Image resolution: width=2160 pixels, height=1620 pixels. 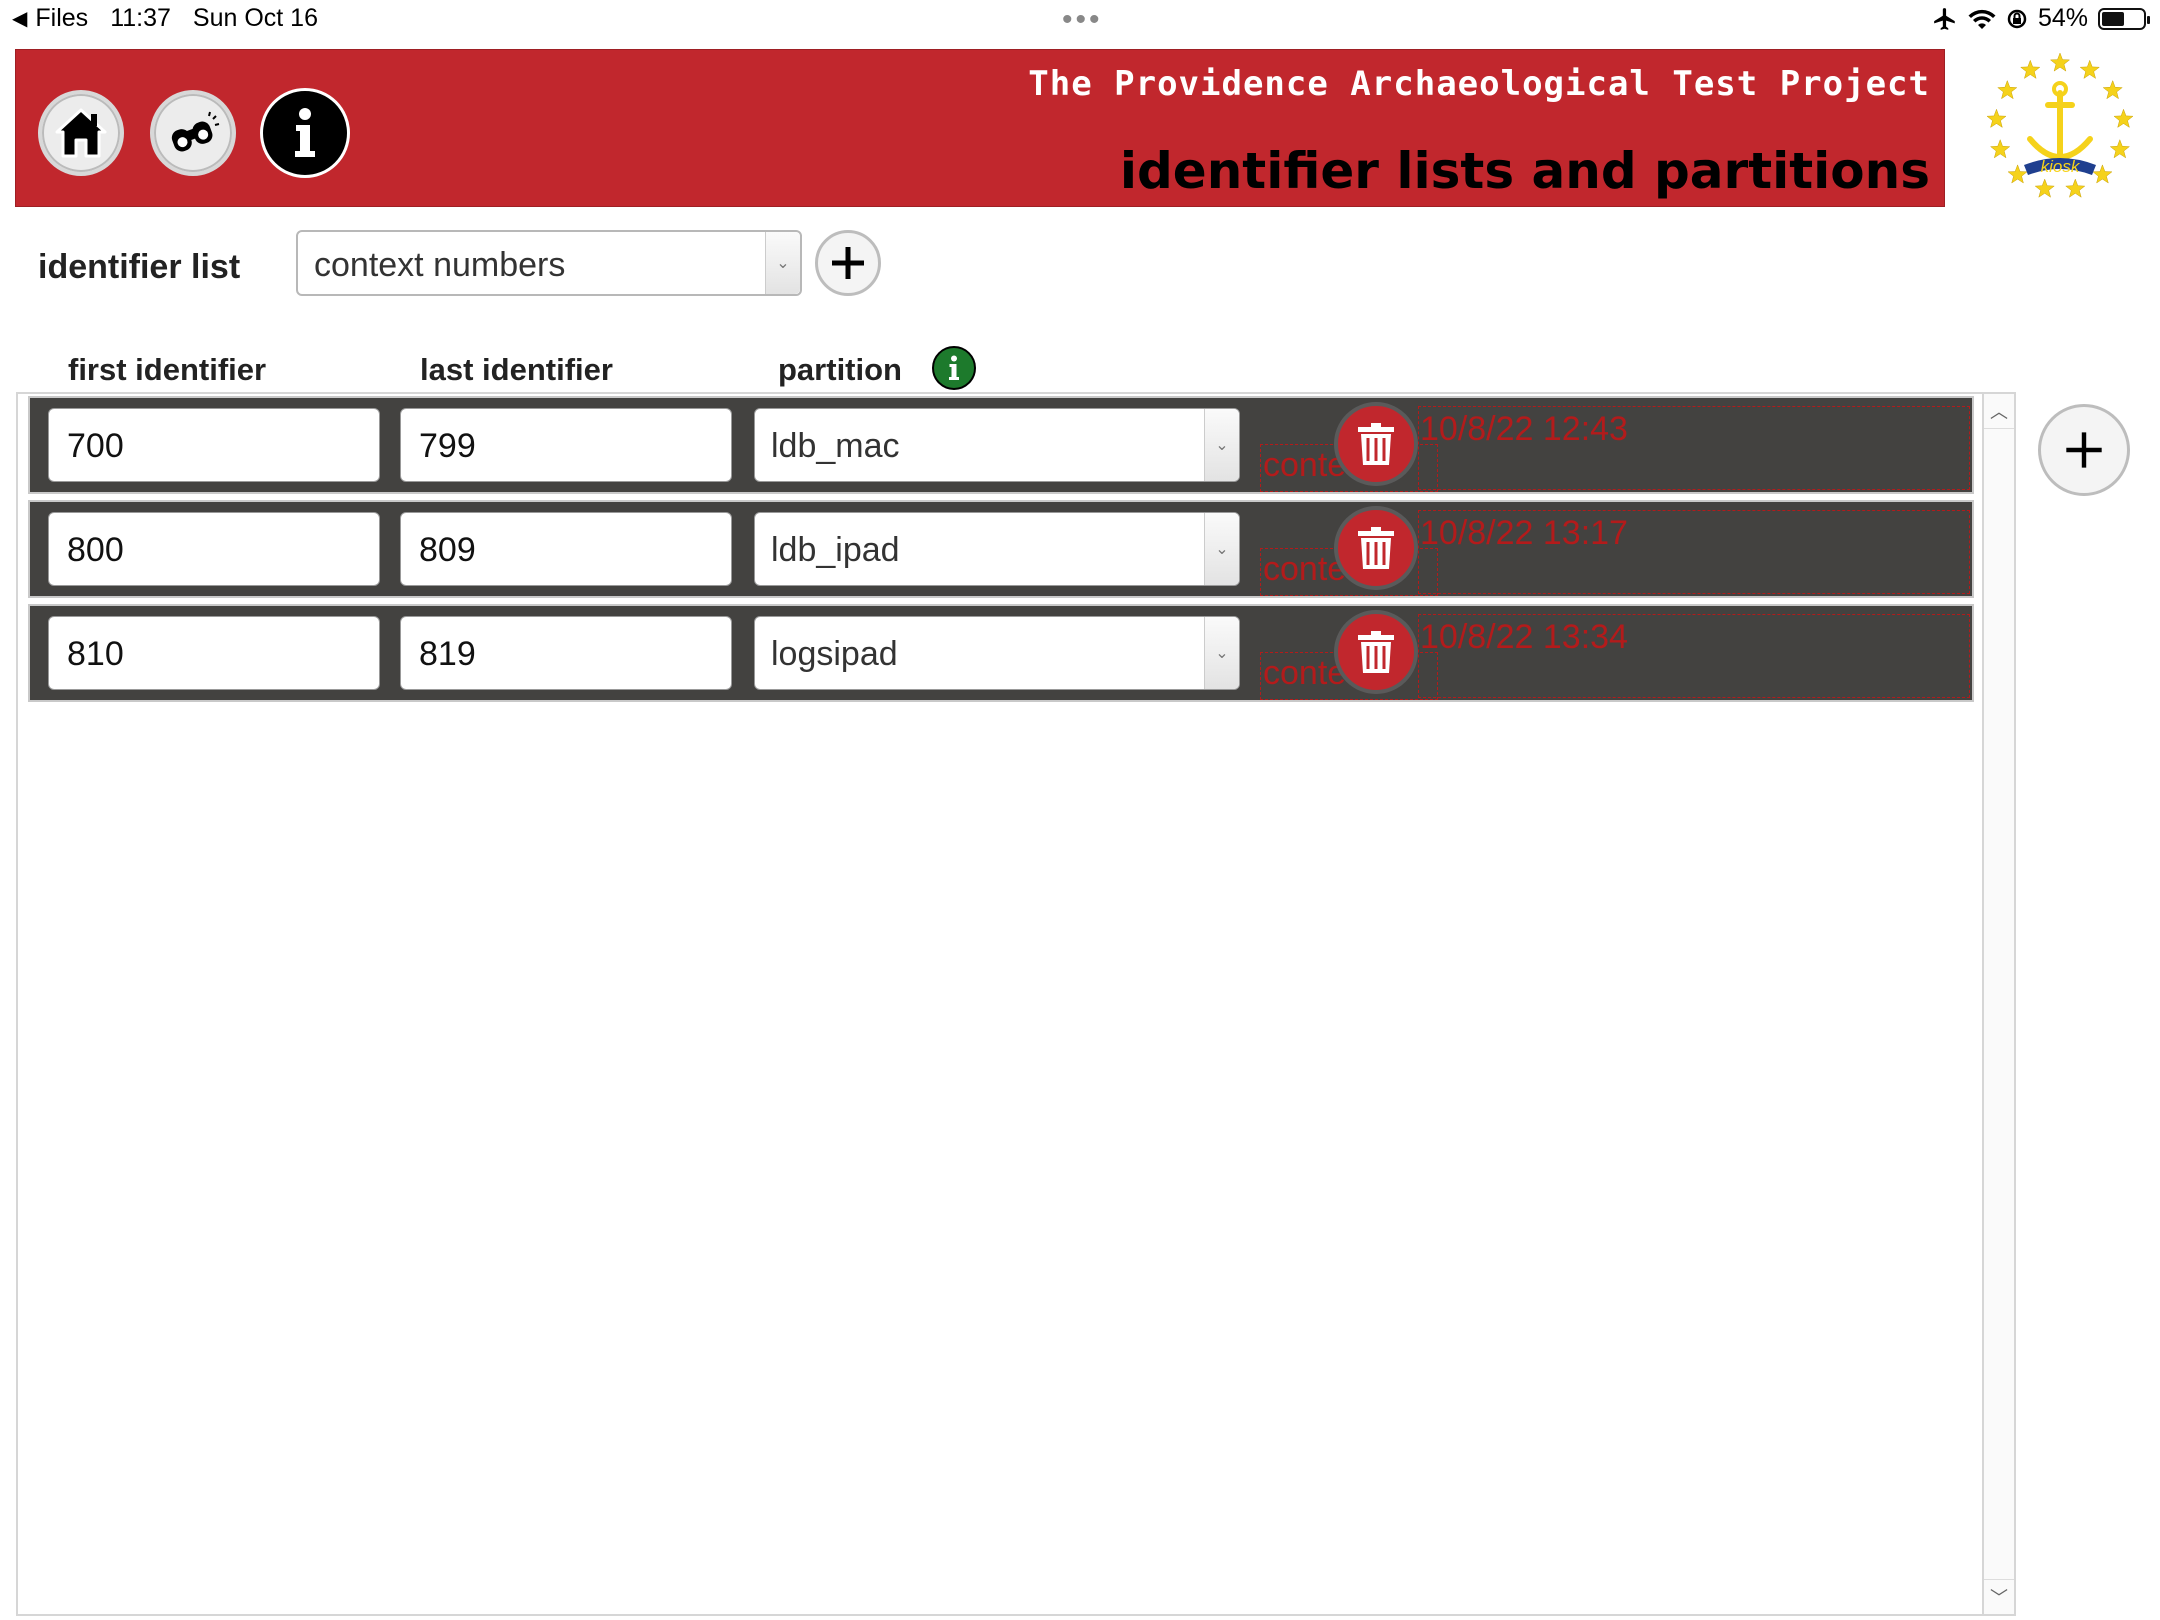 What do you see at coordinates (1524, 637) in the screenshot?
I see `row-timestamp: 10/8/22 13:34` at bounding box center [1524, 637].